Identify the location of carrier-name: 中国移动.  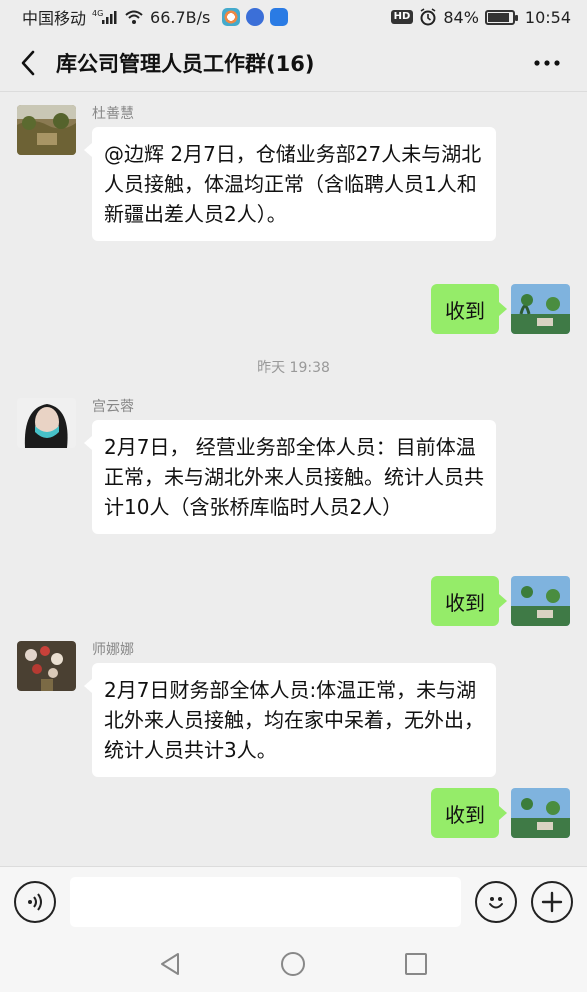
(54, 18).